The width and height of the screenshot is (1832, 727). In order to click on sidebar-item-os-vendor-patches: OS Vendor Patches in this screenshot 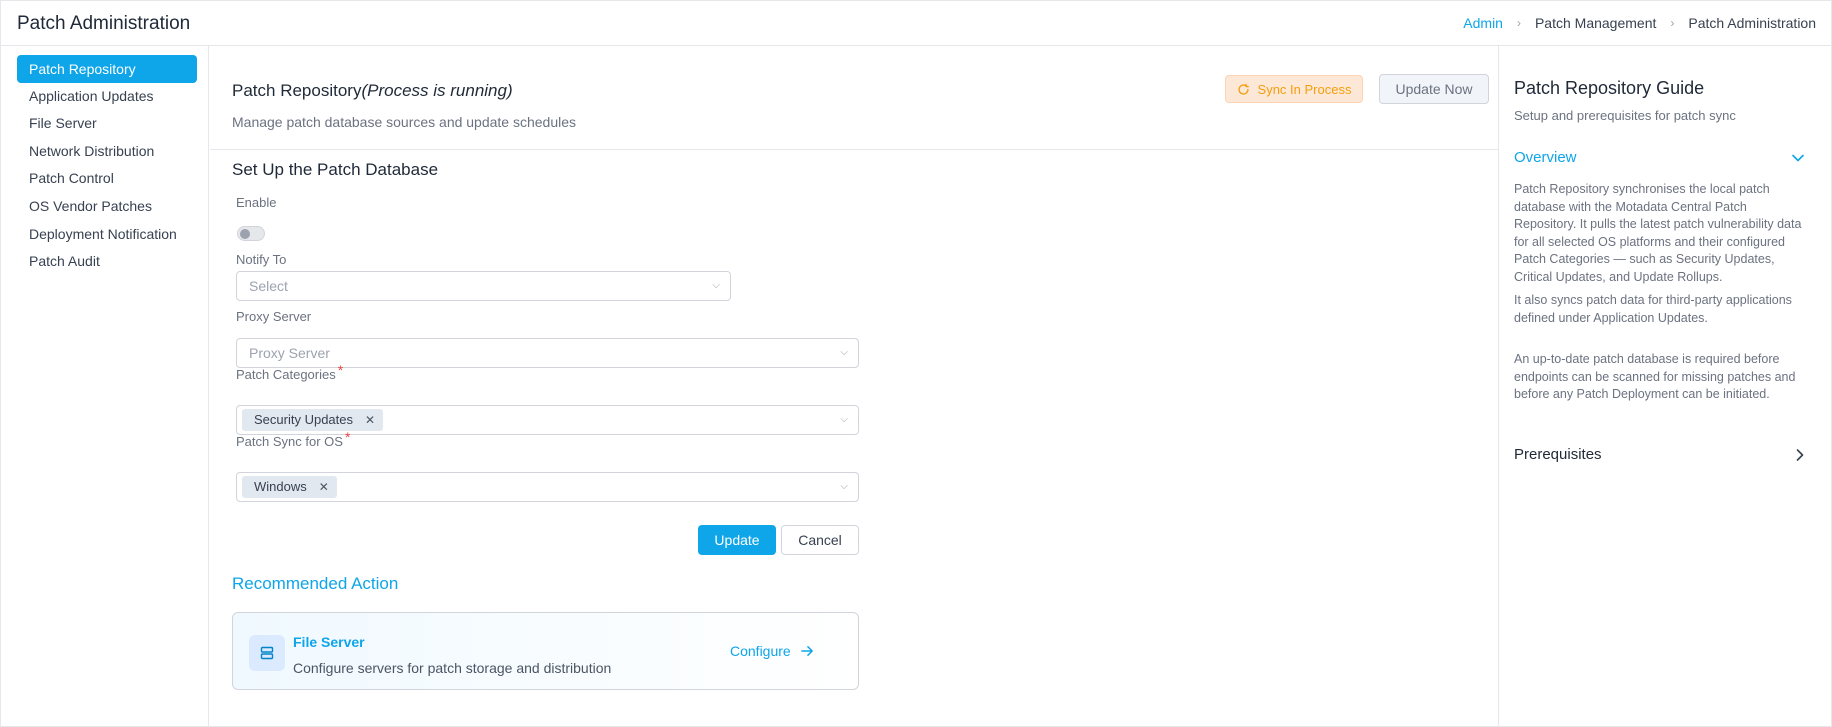, I will do `click(107, 206)`.